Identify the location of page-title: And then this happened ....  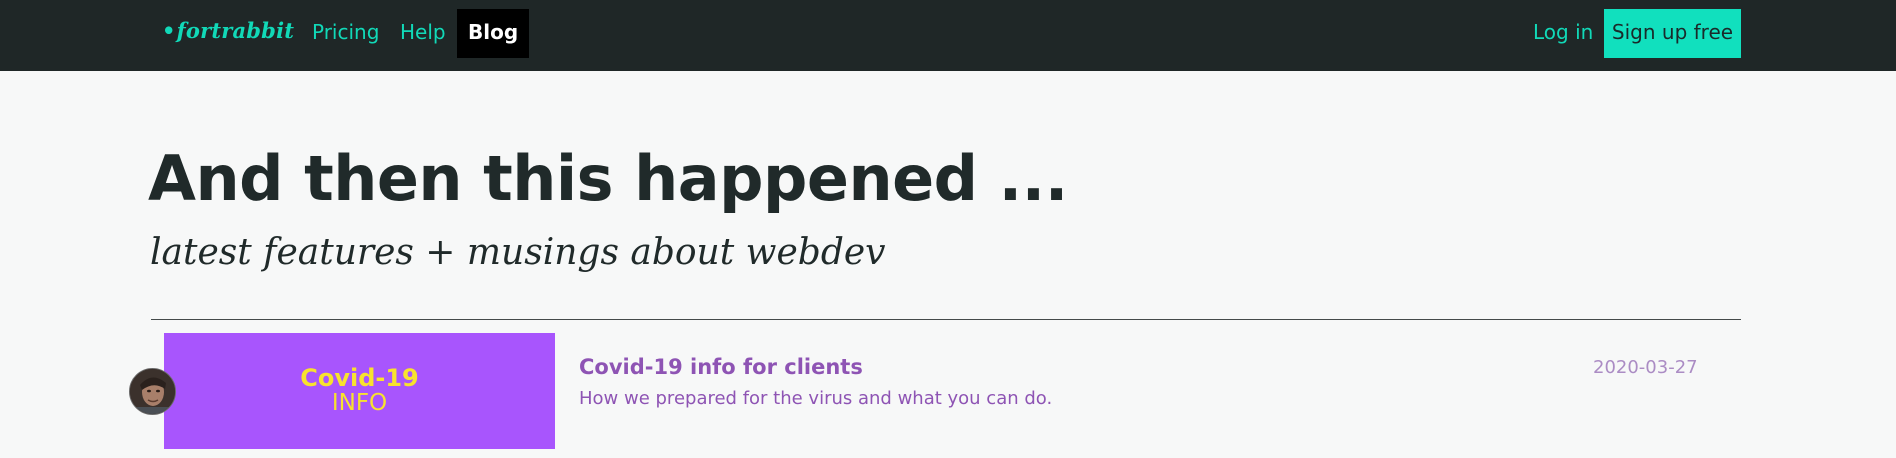
(608, 178).